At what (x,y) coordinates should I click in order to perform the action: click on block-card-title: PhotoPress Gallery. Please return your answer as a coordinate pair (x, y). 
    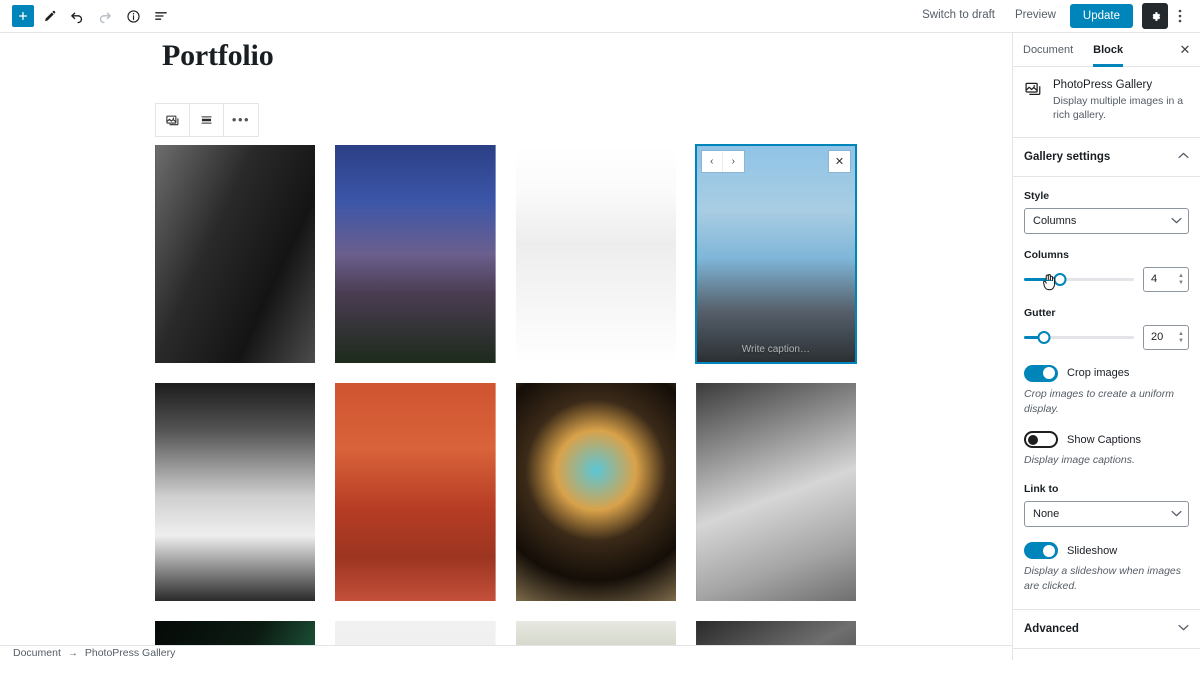
    Looking at the image, I should click on (1103, 85).